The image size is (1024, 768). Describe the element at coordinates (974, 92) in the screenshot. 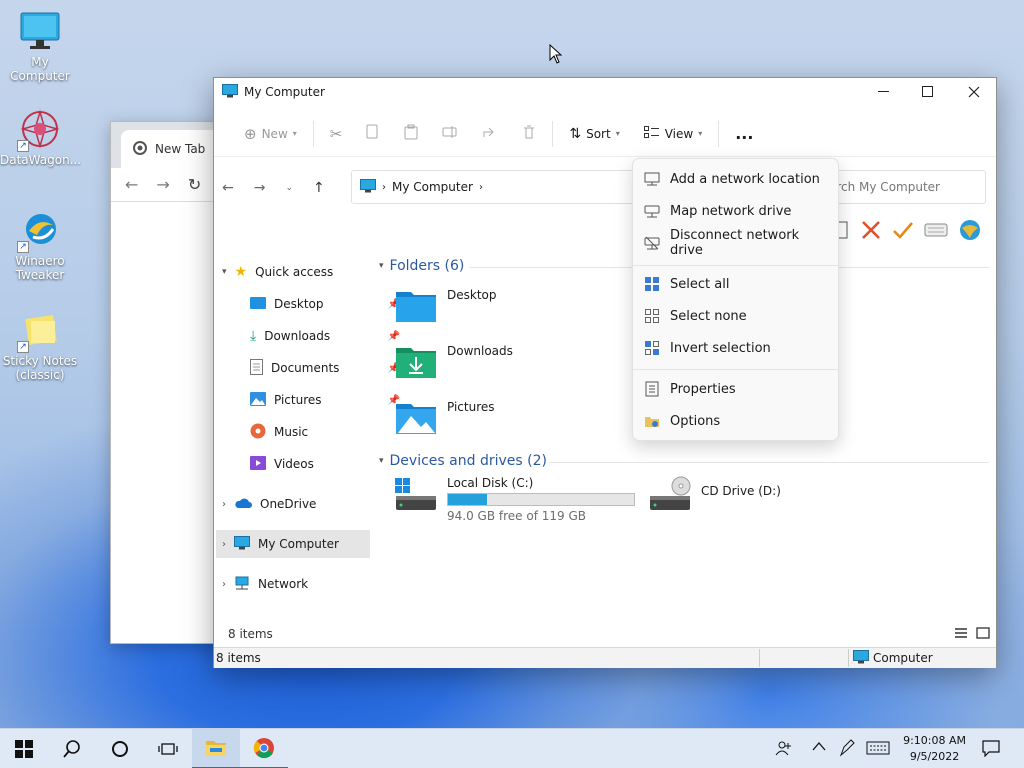

I see `close-button` at that location.